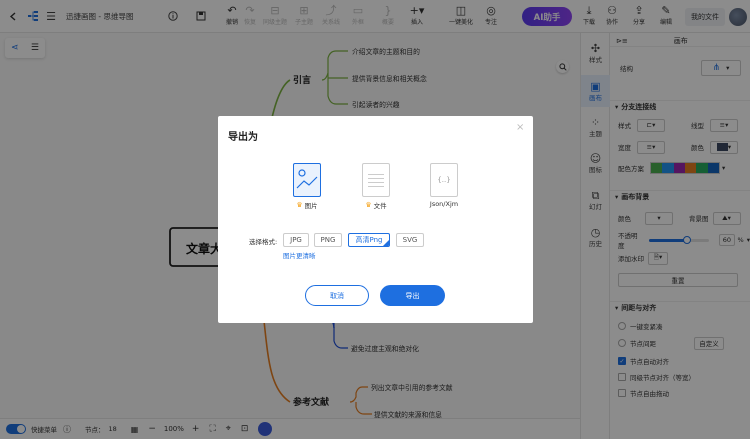 Image resolution: width=750 pixels, height=439 pixels. Describe the element at coordinates (444, 180) in the screenshot. I see `json-icon: {..}` at that location.